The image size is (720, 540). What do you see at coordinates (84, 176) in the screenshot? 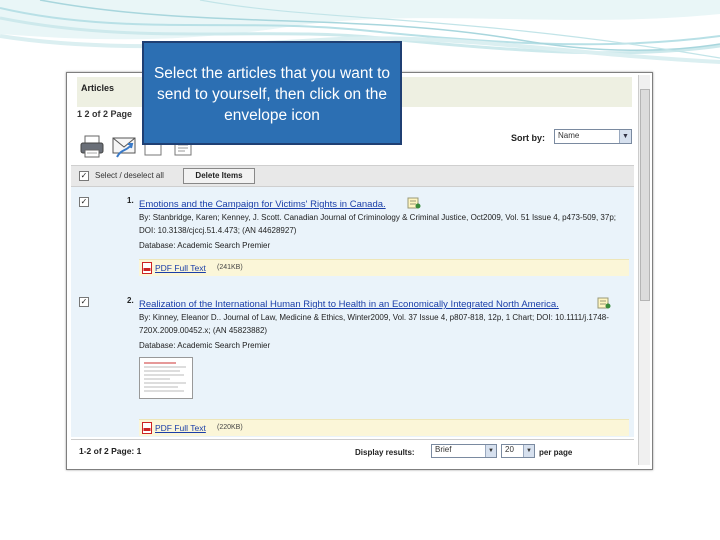
I see `select-all-checkbox: ✓` at bounding box center [84, 176].